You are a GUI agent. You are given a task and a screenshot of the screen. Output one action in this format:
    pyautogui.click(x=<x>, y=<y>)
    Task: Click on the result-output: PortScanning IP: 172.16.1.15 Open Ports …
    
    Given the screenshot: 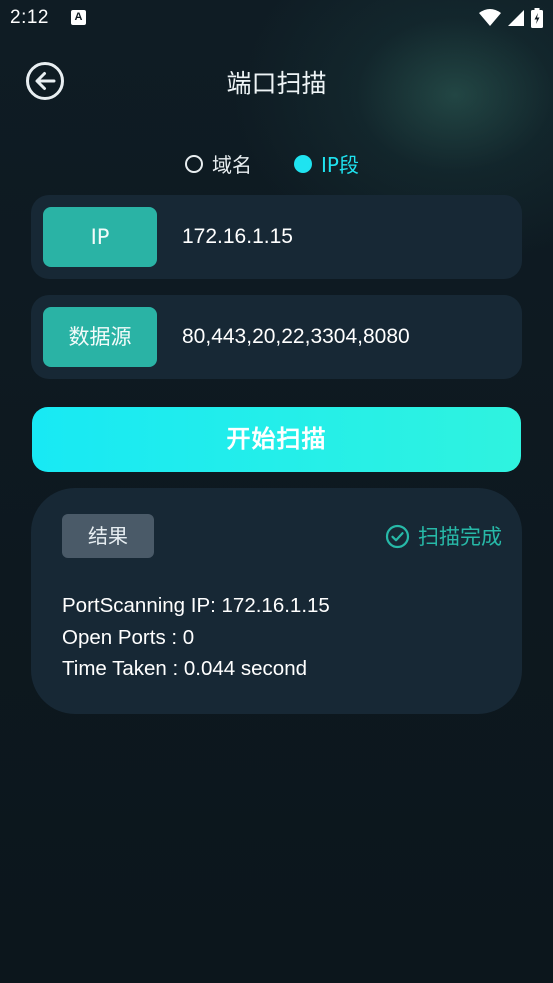 What is the action you would take?
    pyautogui.click(x=196, y=637)
    